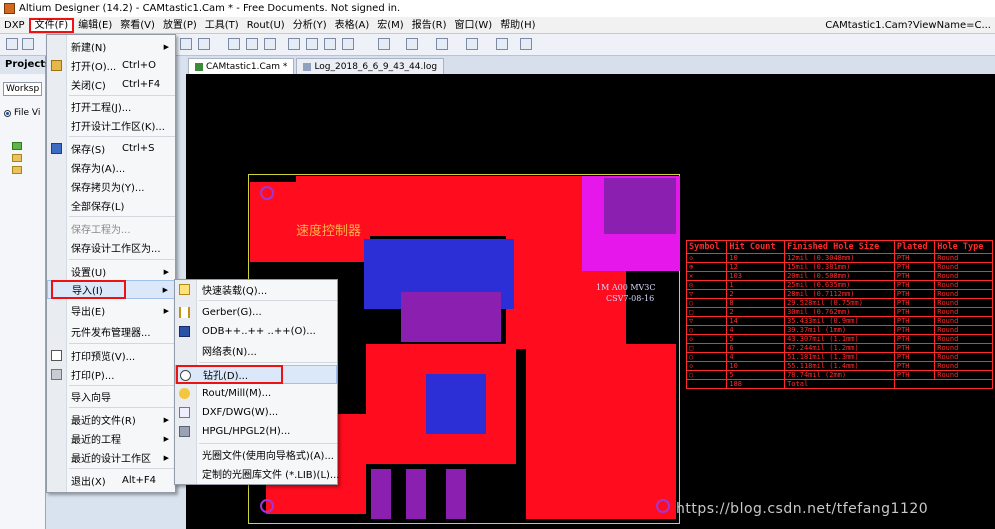 Image resolution: width=995 pixels, height=529 pixels. Describe the element at coordinates (111, 310) in the screenshot. I see `menu-item-export: 导出(E) ▶` at that location.